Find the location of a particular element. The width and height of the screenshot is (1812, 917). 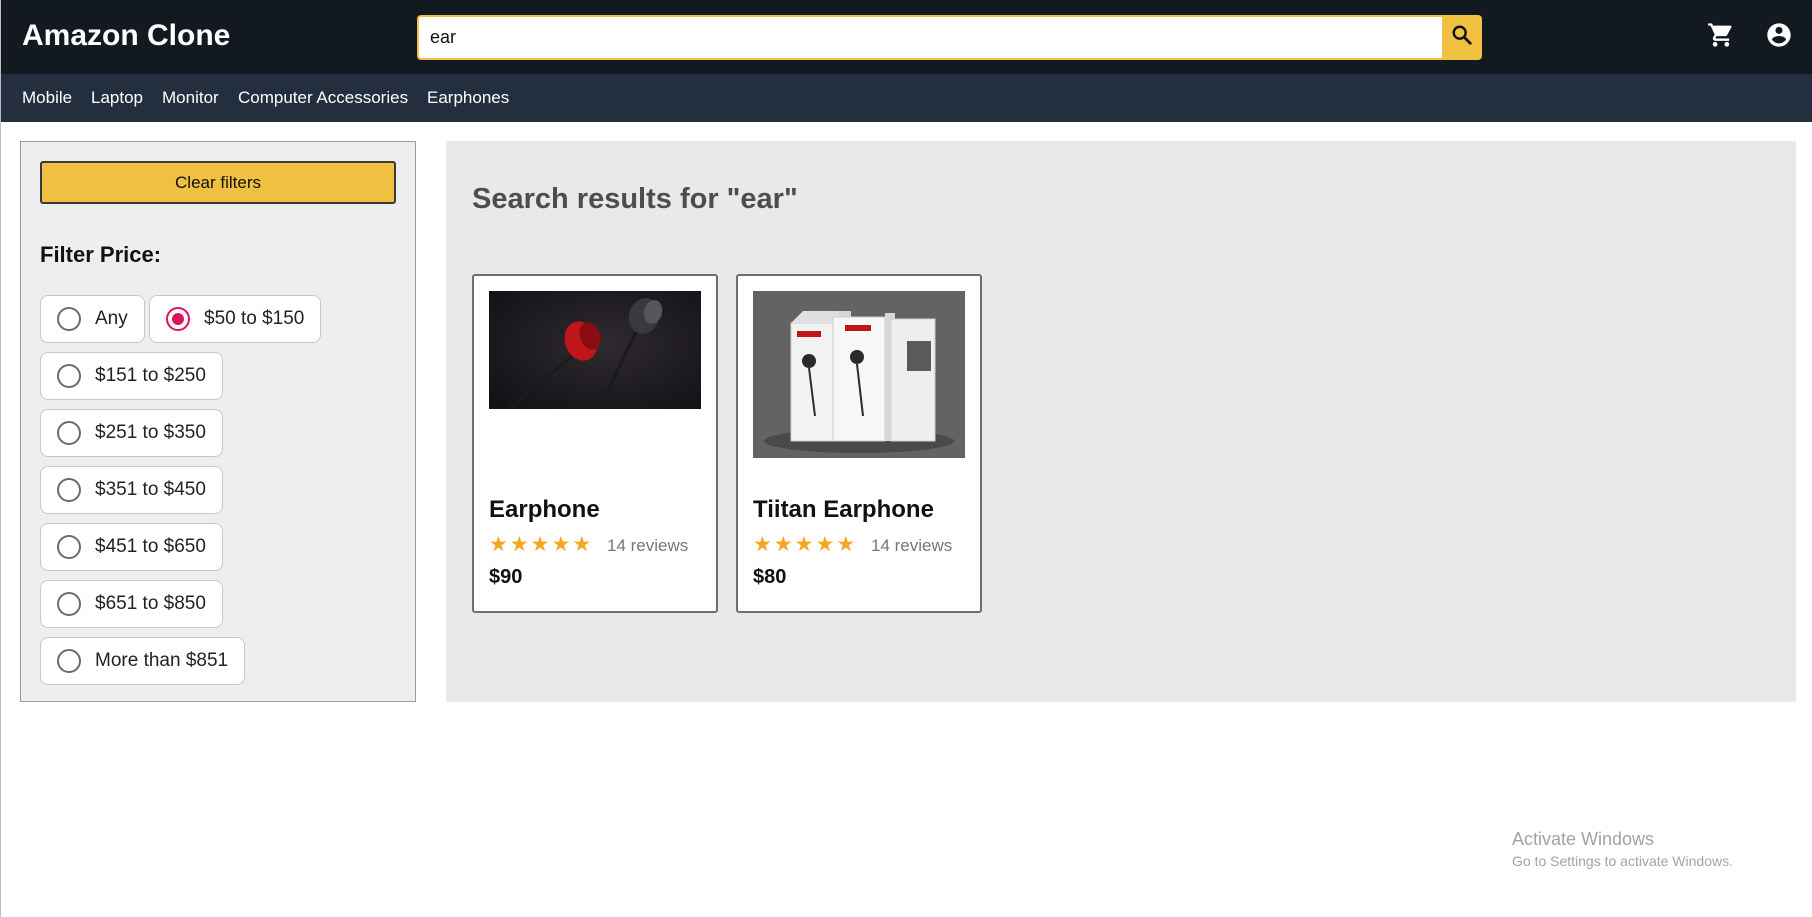

clear-filters-button: Clear filters is located at coordinates (218, 182).